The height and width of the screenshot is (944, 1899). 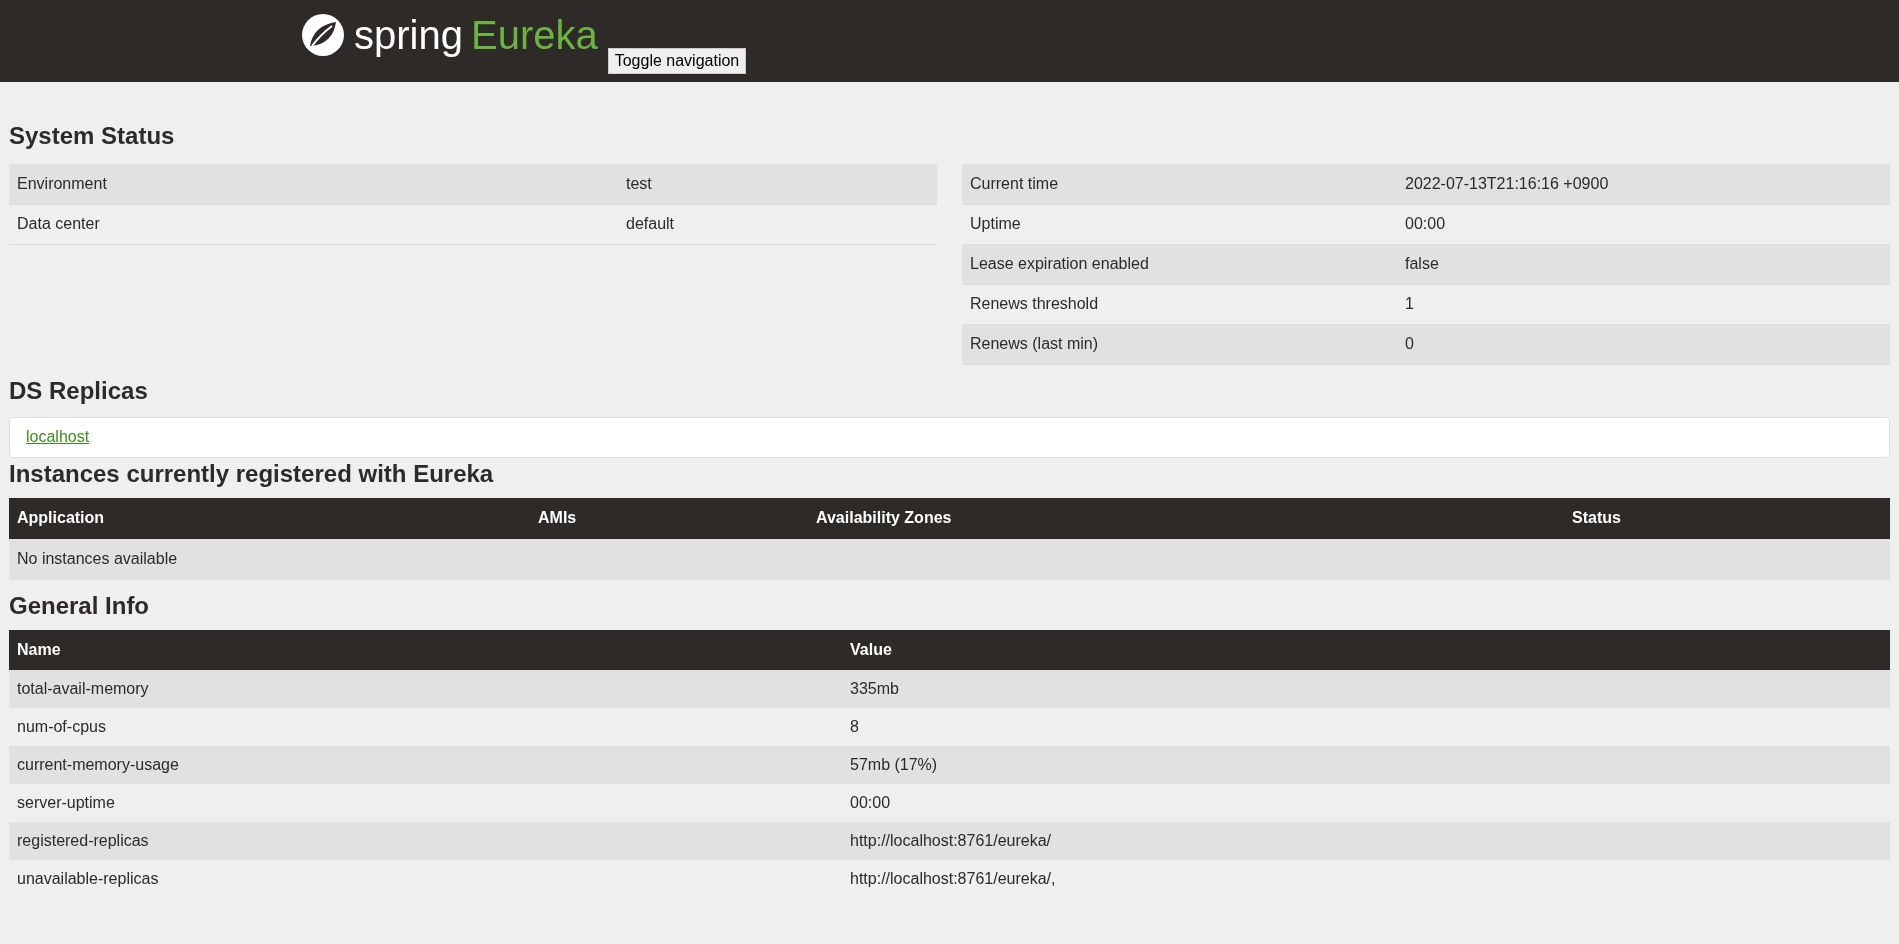 What do you see at coordinates (425, 649) in the screenshot?
I see `column-header: Name` at bounding box center [425, 649].